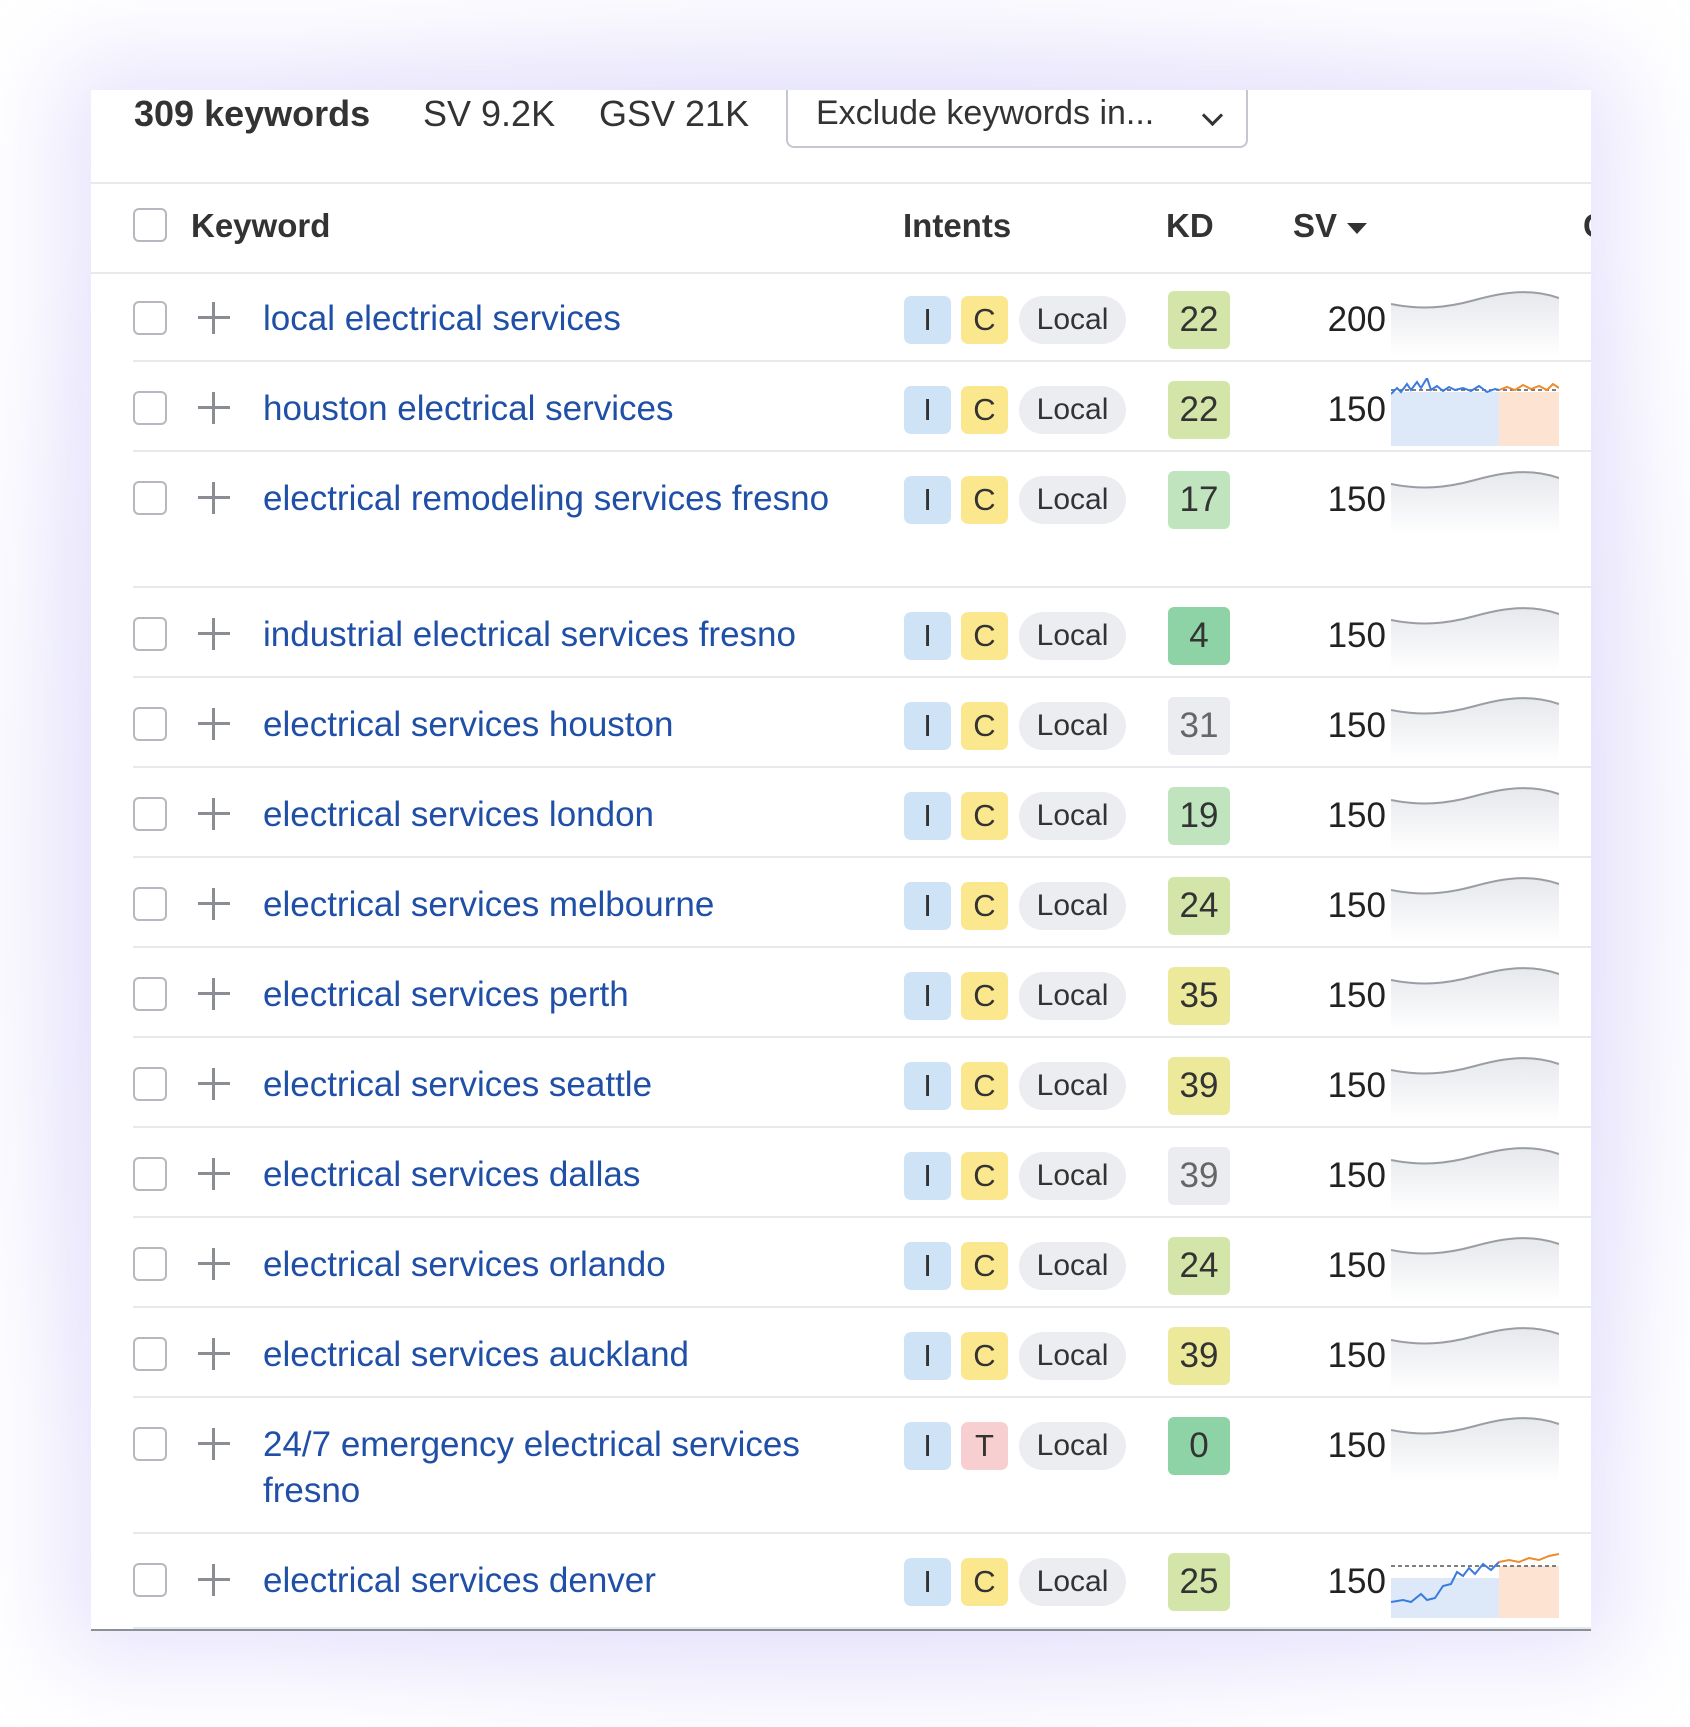  What do you see at coordinates (1199, 1266) in the screenshot?
I see `kd-badge: 24` at bounding box center [1199, 1266].